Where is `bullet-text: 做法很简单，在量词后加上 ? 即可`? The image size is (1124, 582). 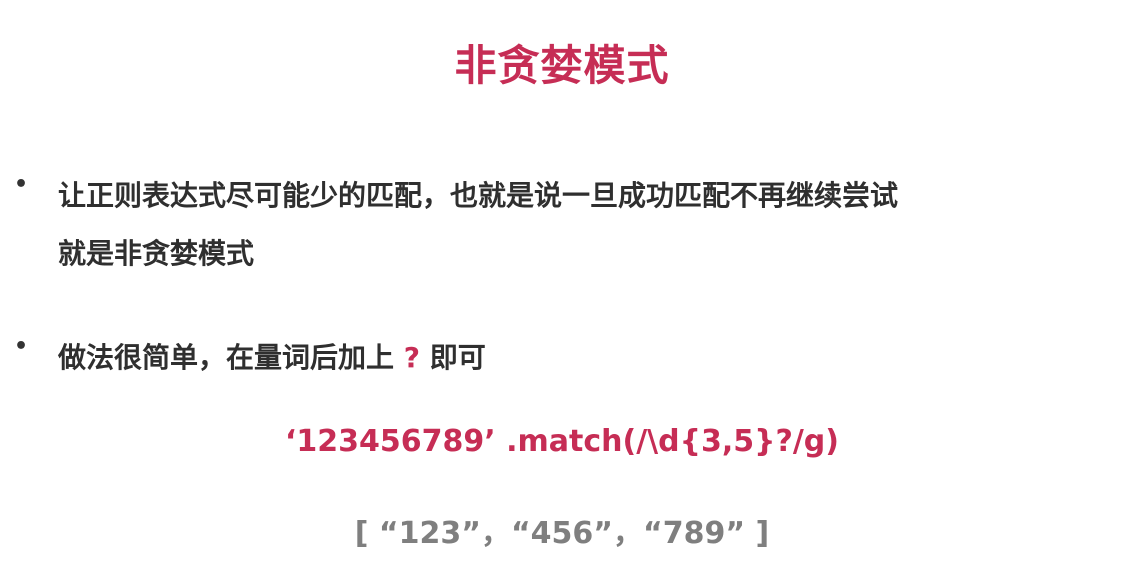 bullet-text: 做法很简单，在量词后加上 ? 即可 is located at coordinates (583, 358).